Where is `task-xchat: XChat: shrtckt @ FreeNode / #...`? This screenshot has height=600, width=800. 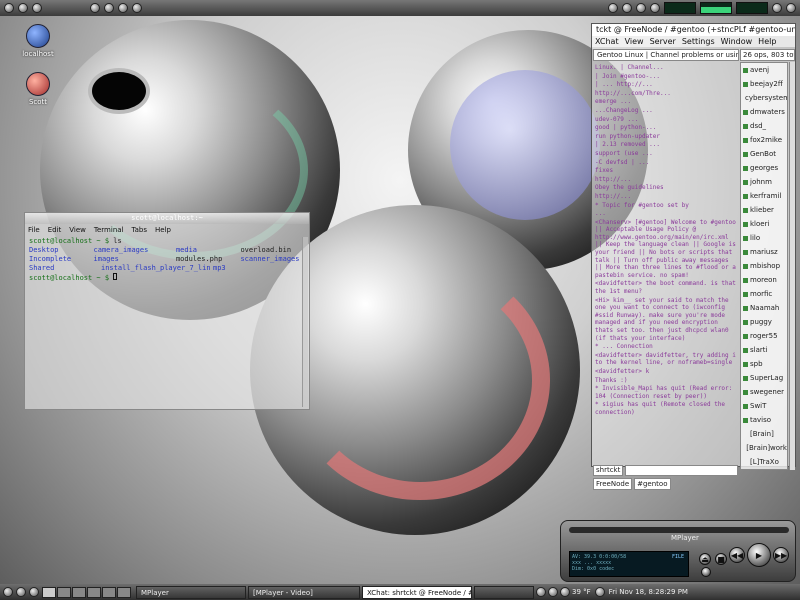 task-xchat: XChat: shrtckt @ FreeNode / #... is located at coordinates (417, 592).